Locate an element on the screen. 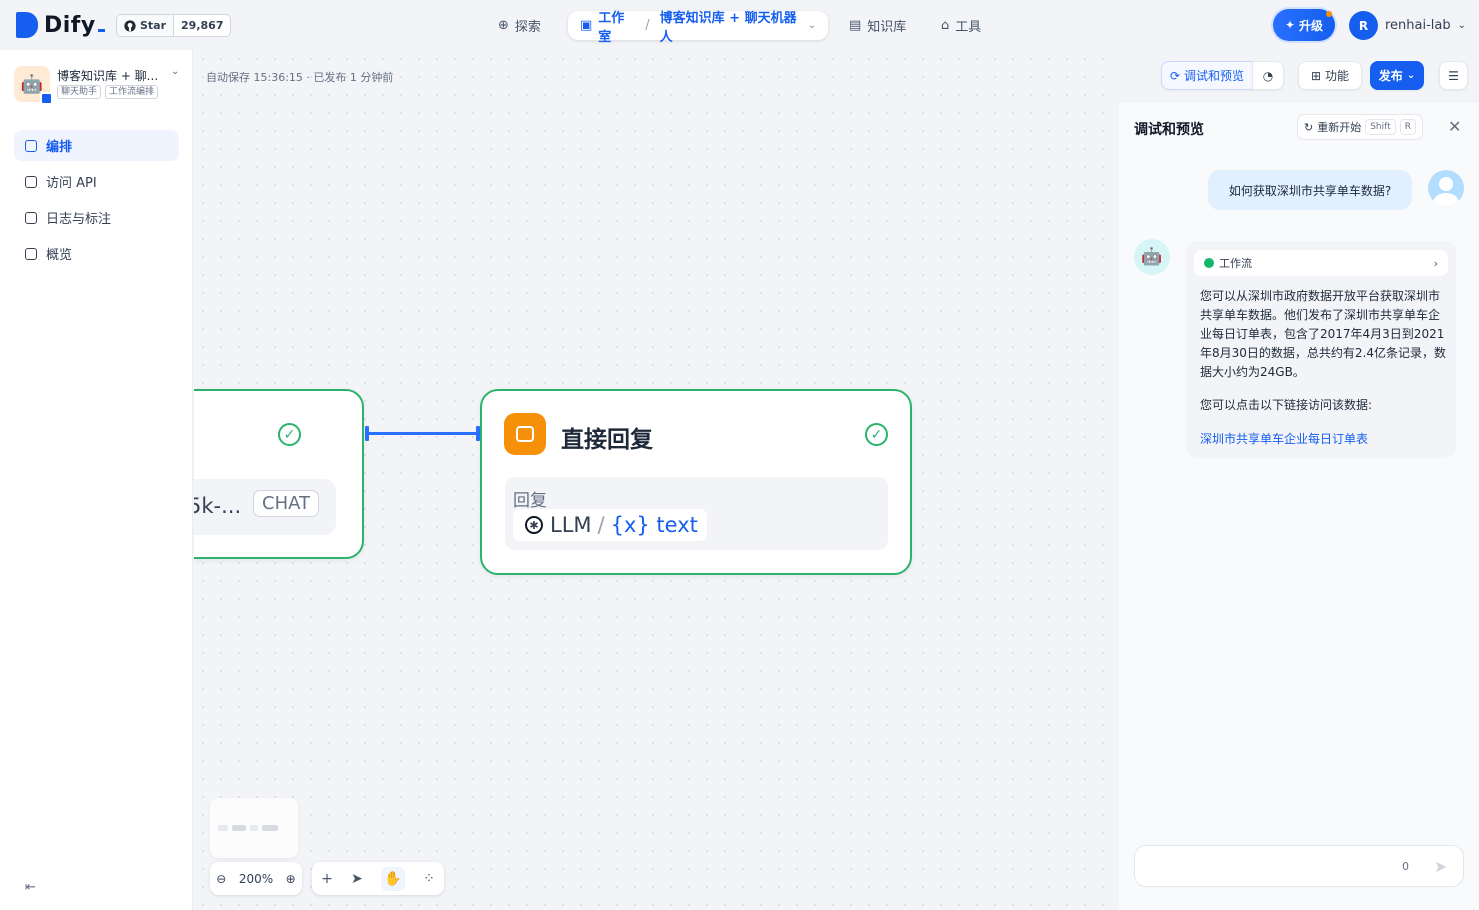 This screenshot has height=910, width=1479. publish-label: 发布 is located at coordinates (1390, 76).